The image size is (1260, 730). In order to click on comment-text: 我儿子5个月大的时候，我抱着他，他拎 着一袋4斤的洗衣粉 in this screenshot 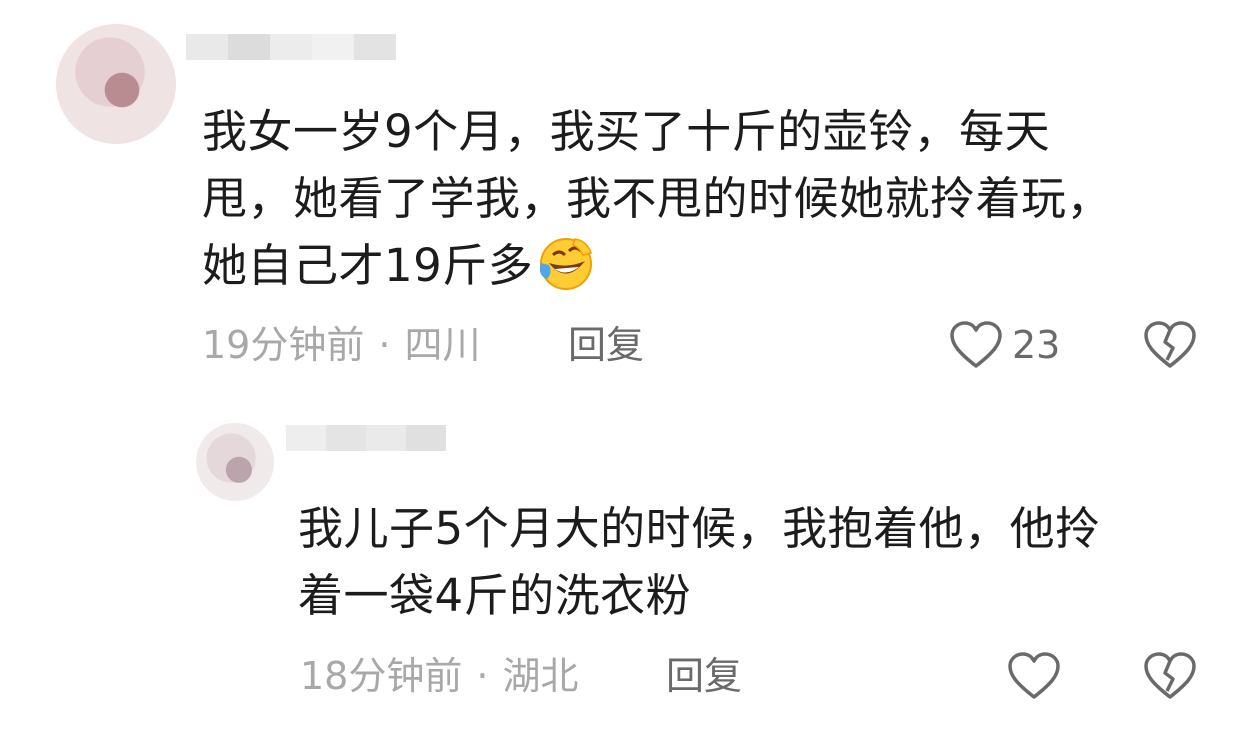, I will do `click(748, 562)`.